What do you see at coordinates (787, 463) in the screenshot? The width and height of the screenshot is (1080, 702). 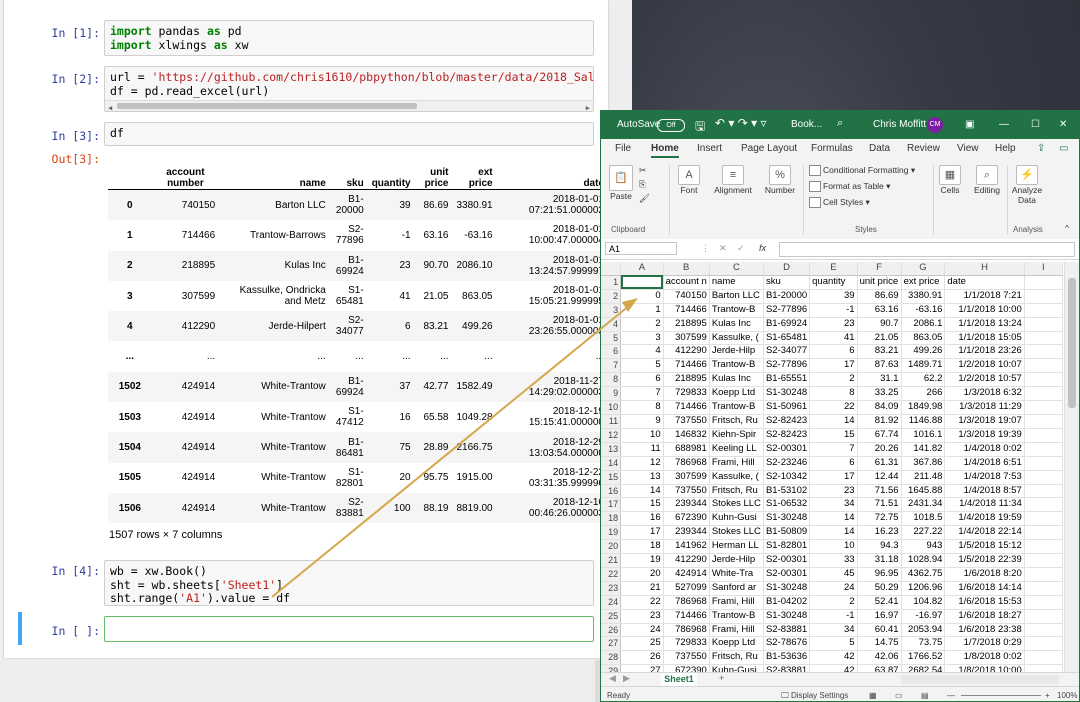 I see `worksheet-cell: S2-23246` at bounding box center [787, 463].